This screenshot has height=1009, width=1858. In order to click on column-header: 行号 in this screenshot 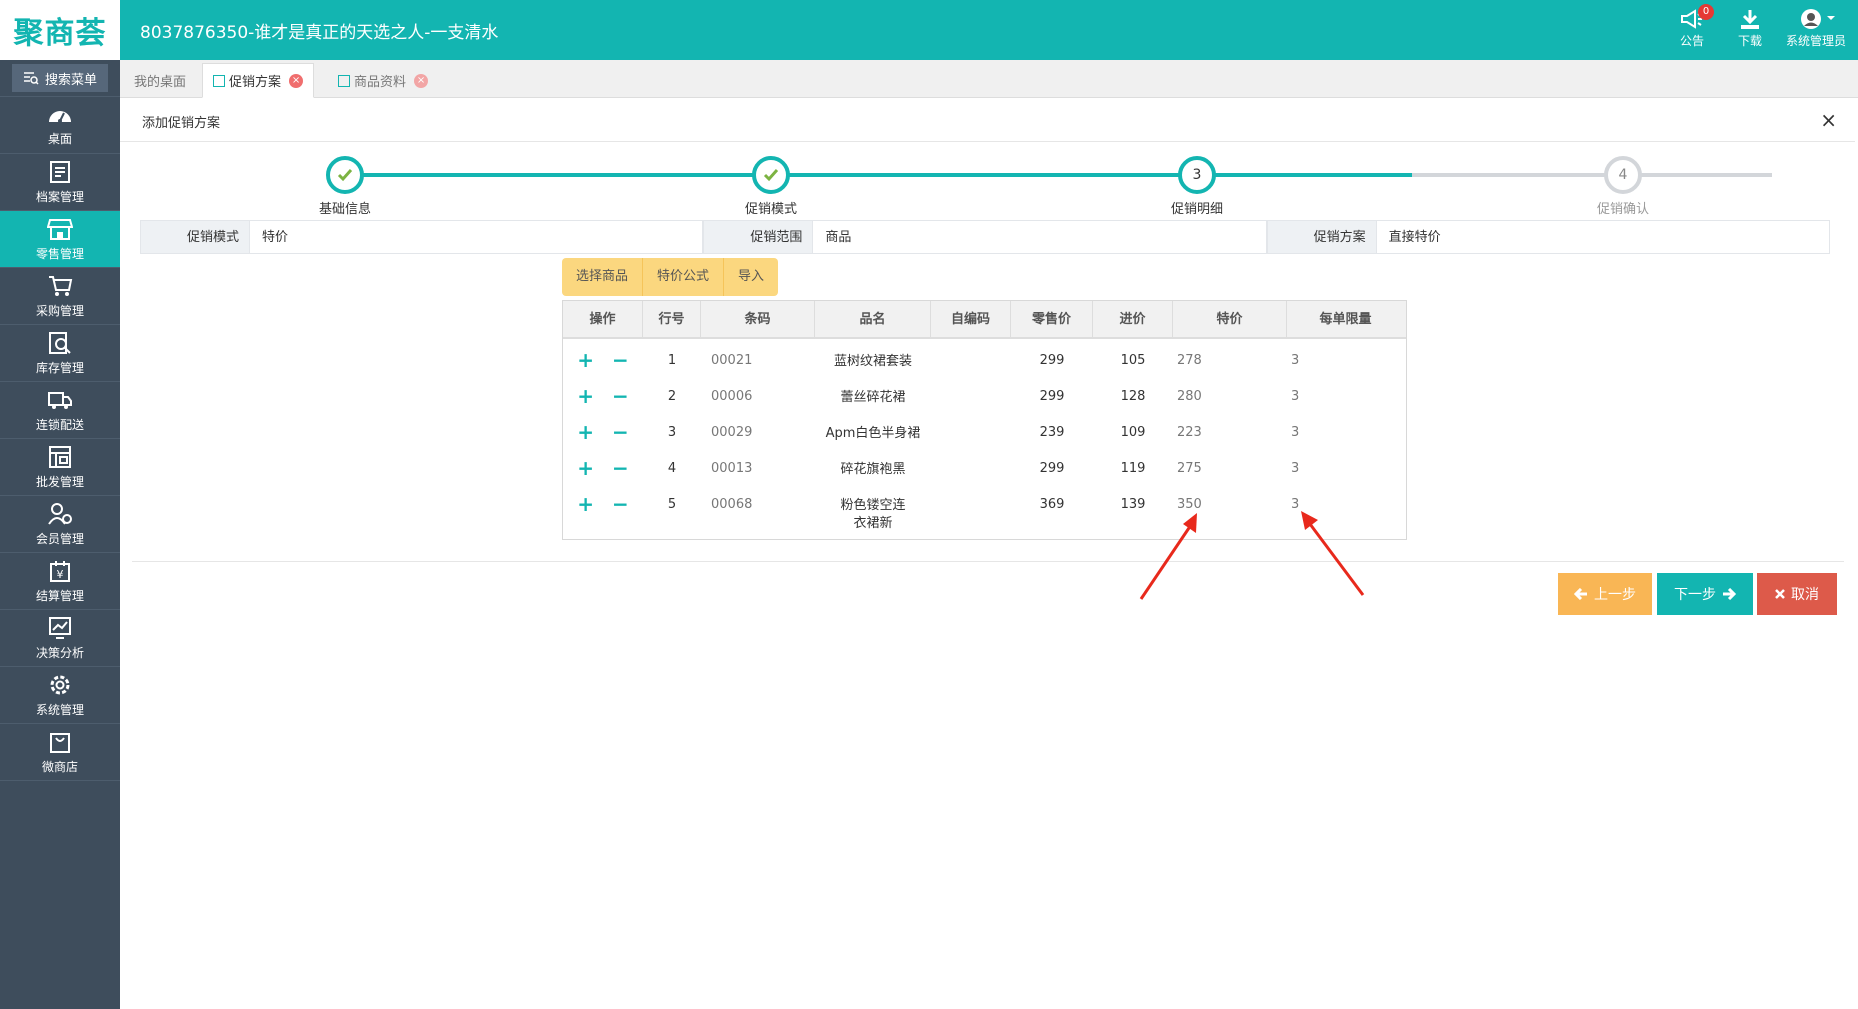, I will do `click(672, 319)`.